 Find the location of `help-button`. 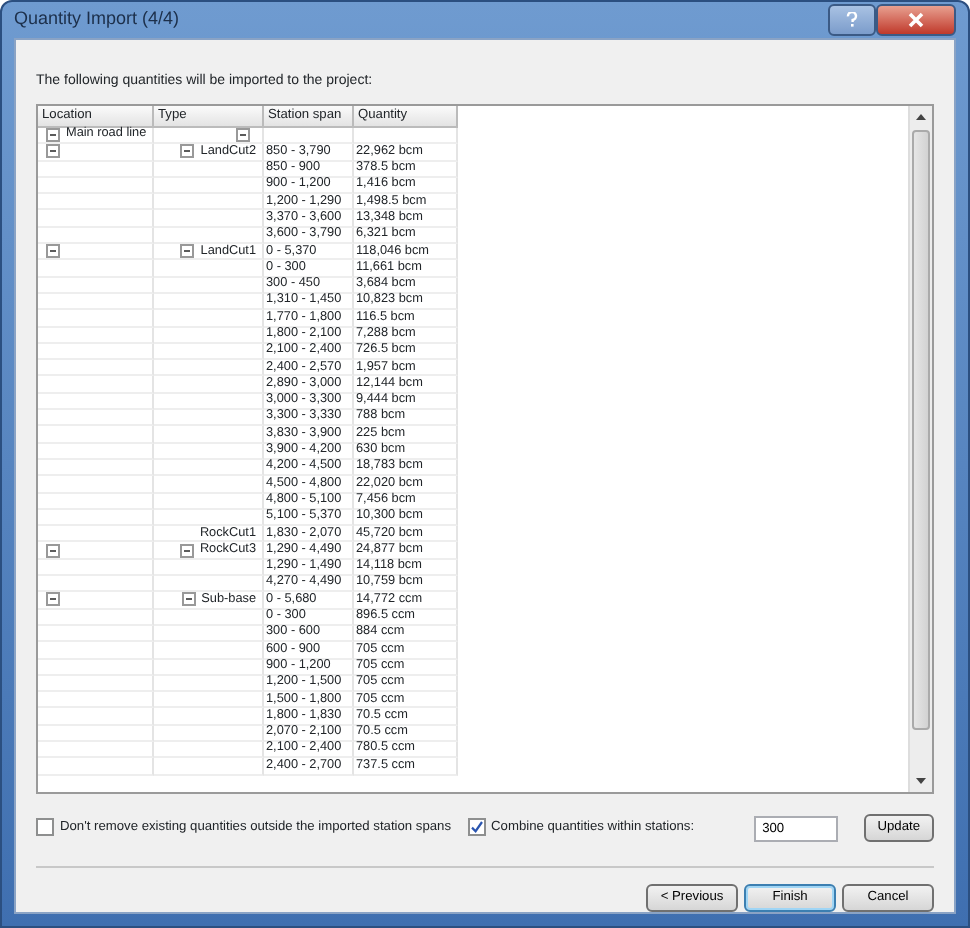

help-button is located at coordinates (852, 19).